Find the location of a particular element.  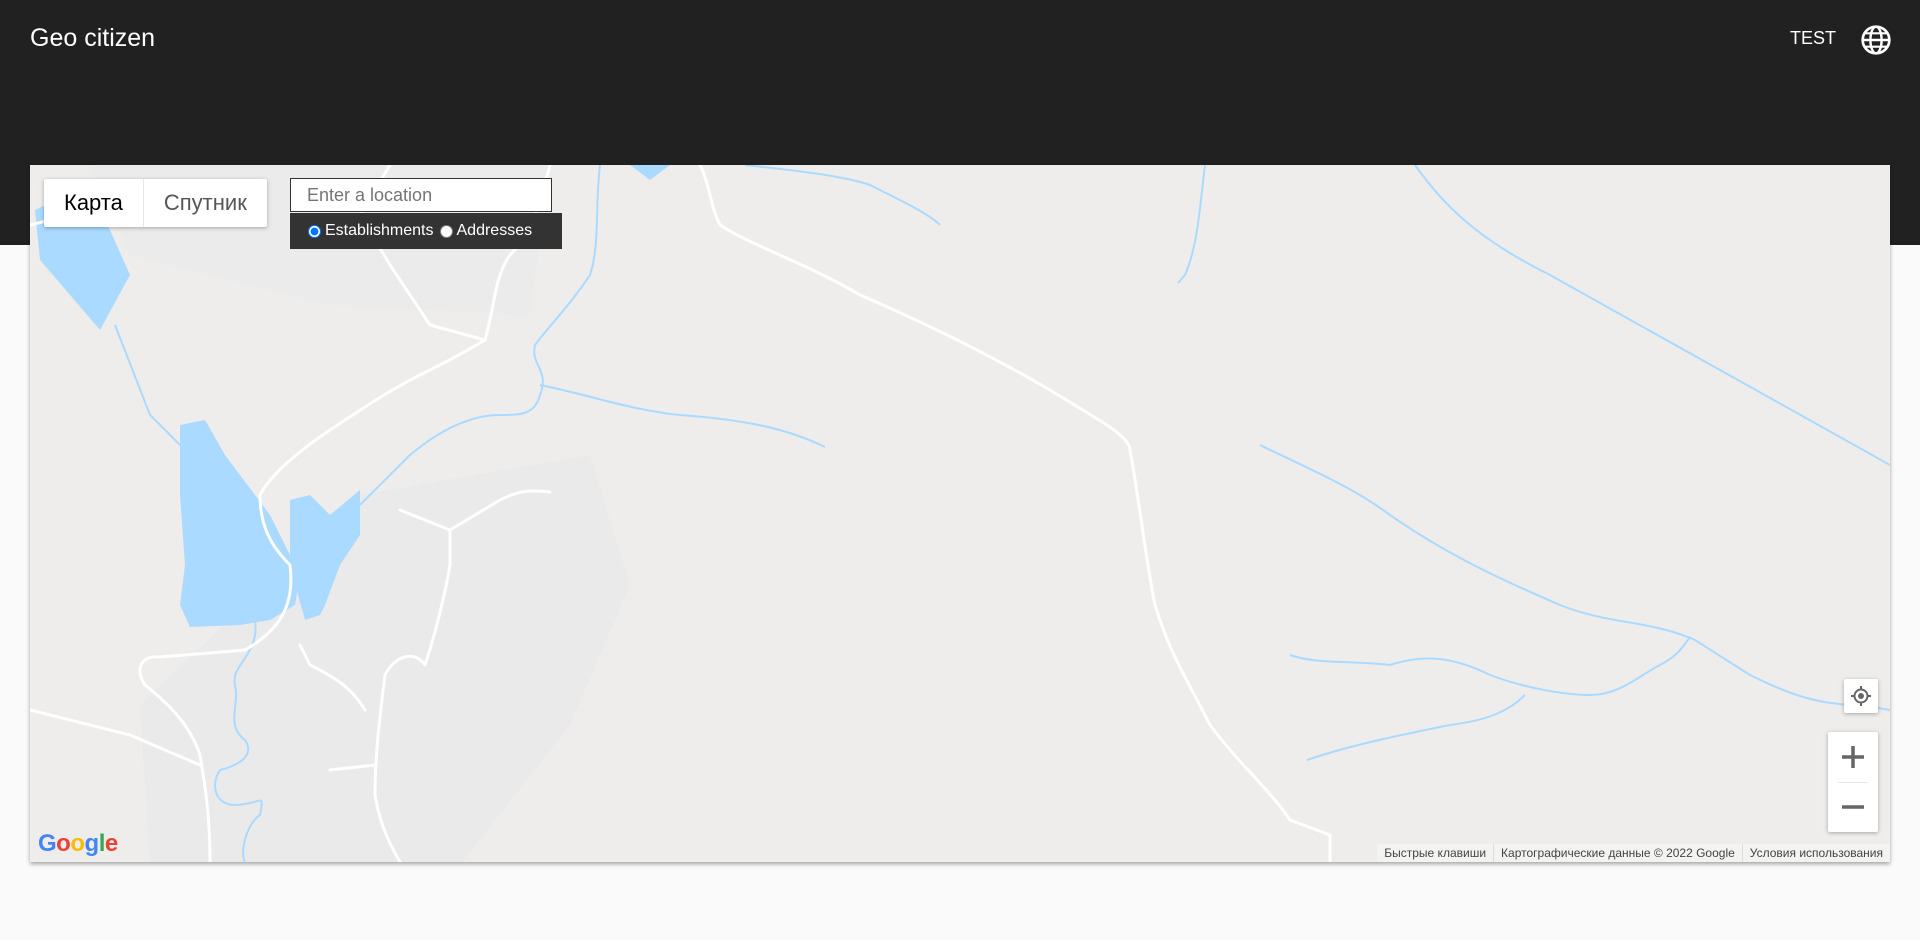

map-type-map-button: Карта is located at coordinates (93, 203).